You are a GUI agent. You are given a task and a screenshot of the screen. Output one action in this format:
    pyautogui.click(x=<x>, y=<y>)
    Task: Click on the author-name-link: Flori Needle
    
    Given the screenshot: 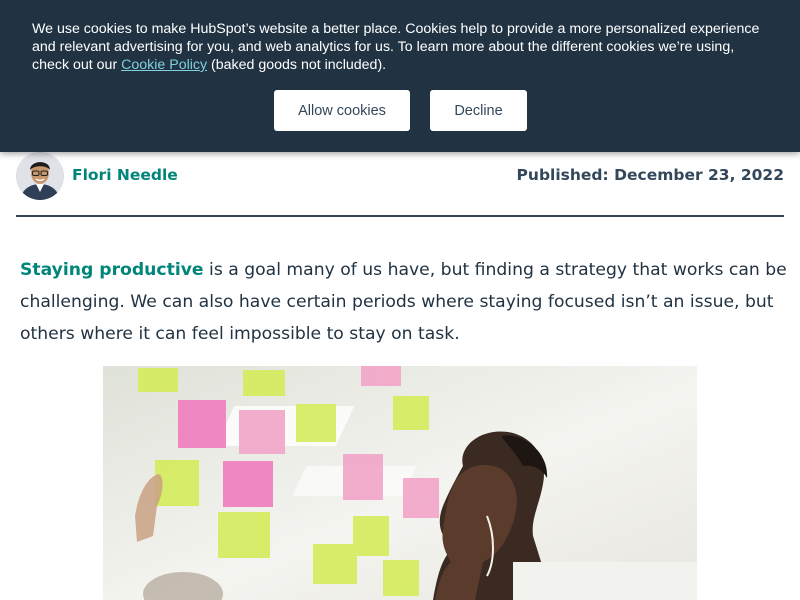 What is the action you would take?
    pyautogui.click(x=125, y=175)
    